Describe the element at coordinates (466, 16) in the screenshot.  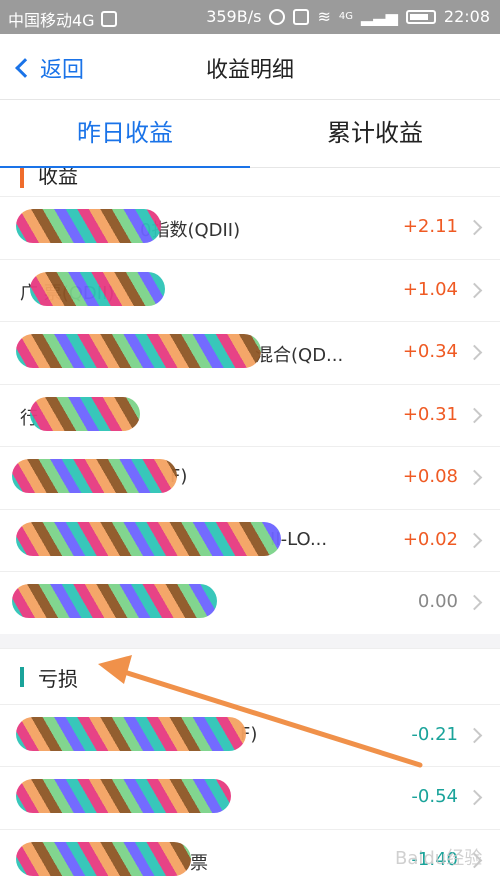
I see `clock: 22:08` at that location.